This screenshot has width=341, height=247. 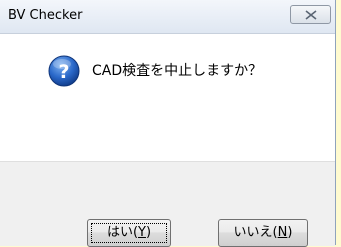 What do you see at coordinates (148, 232) in the screenshot?
I see `yes-label-suffix: )` at bounding box center [148, 232].